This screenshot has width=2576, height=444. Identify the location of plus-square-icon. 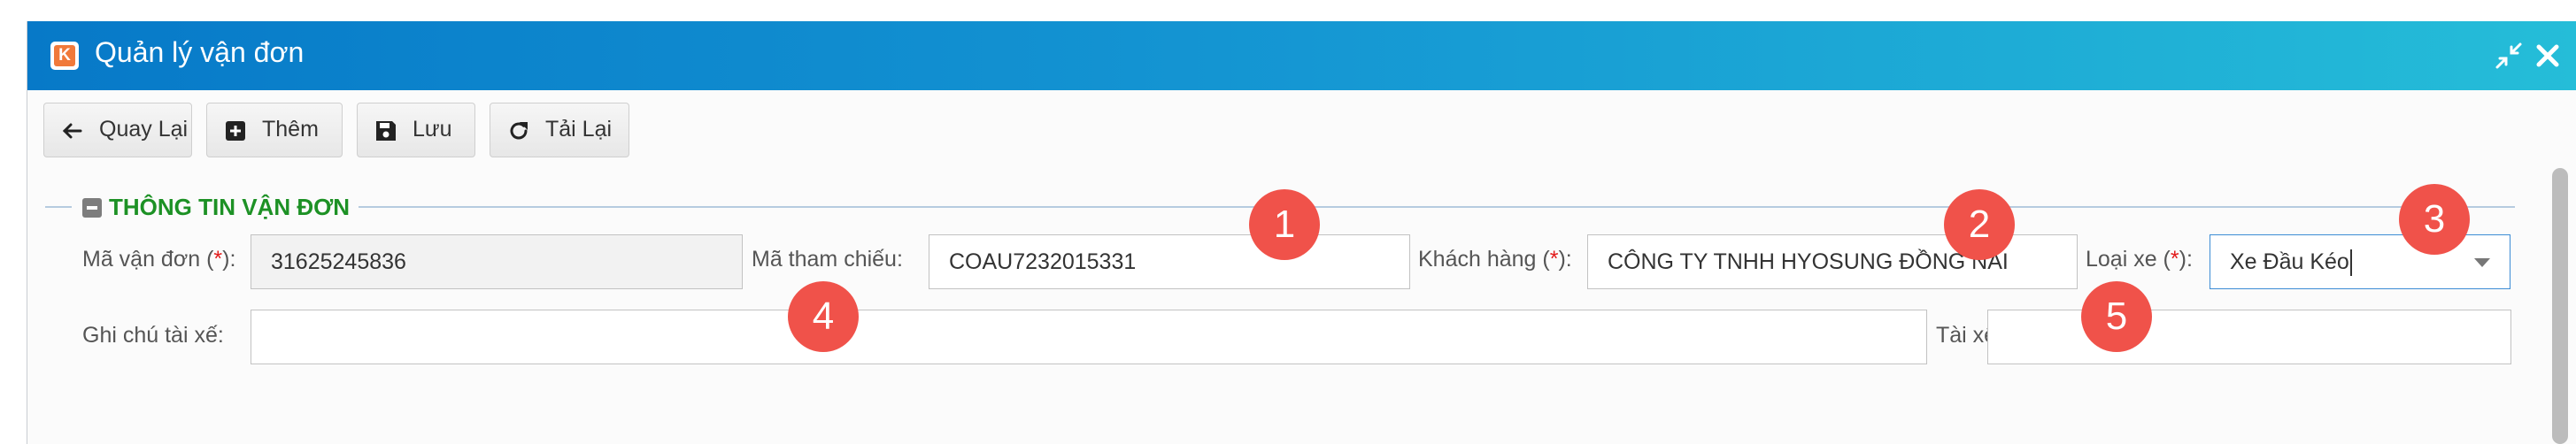
(235, 131).